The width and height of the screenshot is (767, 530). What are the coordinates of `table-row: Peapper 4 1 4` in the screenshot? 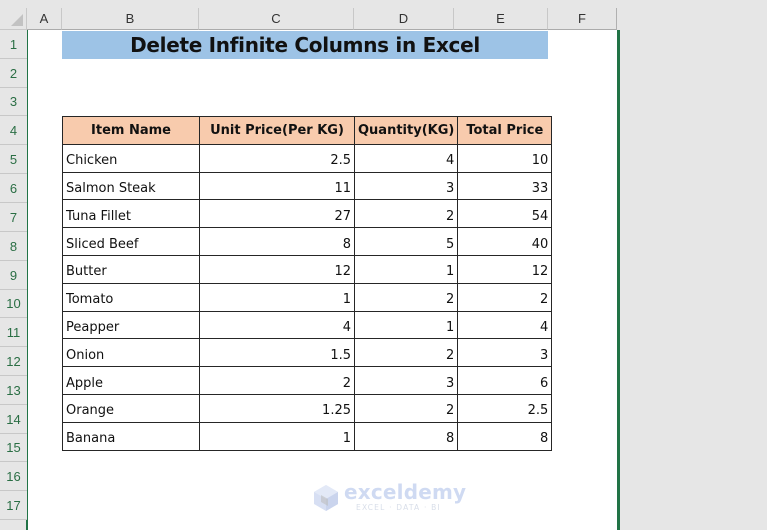 It's located at (307, 325).